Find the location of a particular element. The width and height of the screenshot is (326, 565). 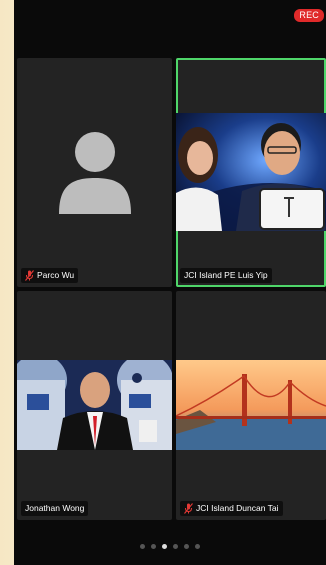

default-avatar-icon is located at coordinates (95, 173).